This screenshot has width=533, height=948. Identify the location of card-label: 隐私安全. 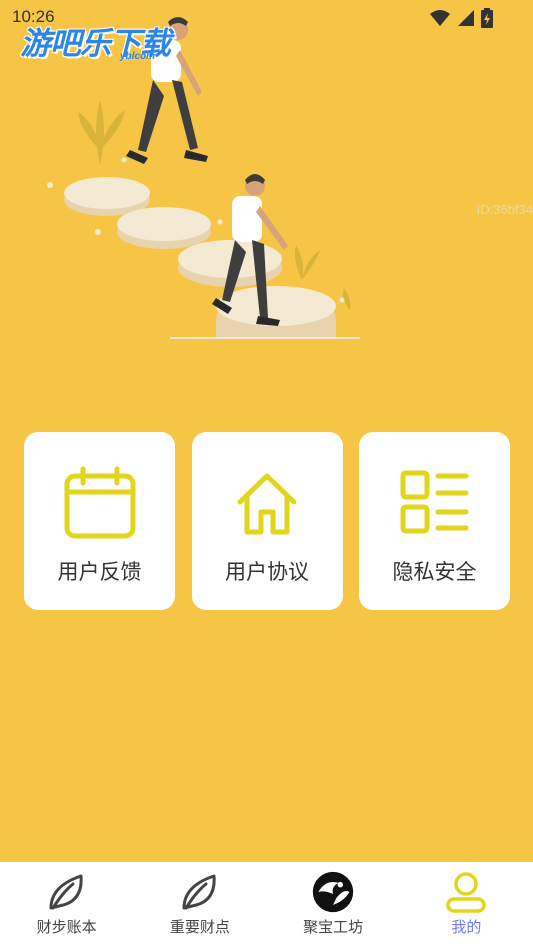
(434, 572).